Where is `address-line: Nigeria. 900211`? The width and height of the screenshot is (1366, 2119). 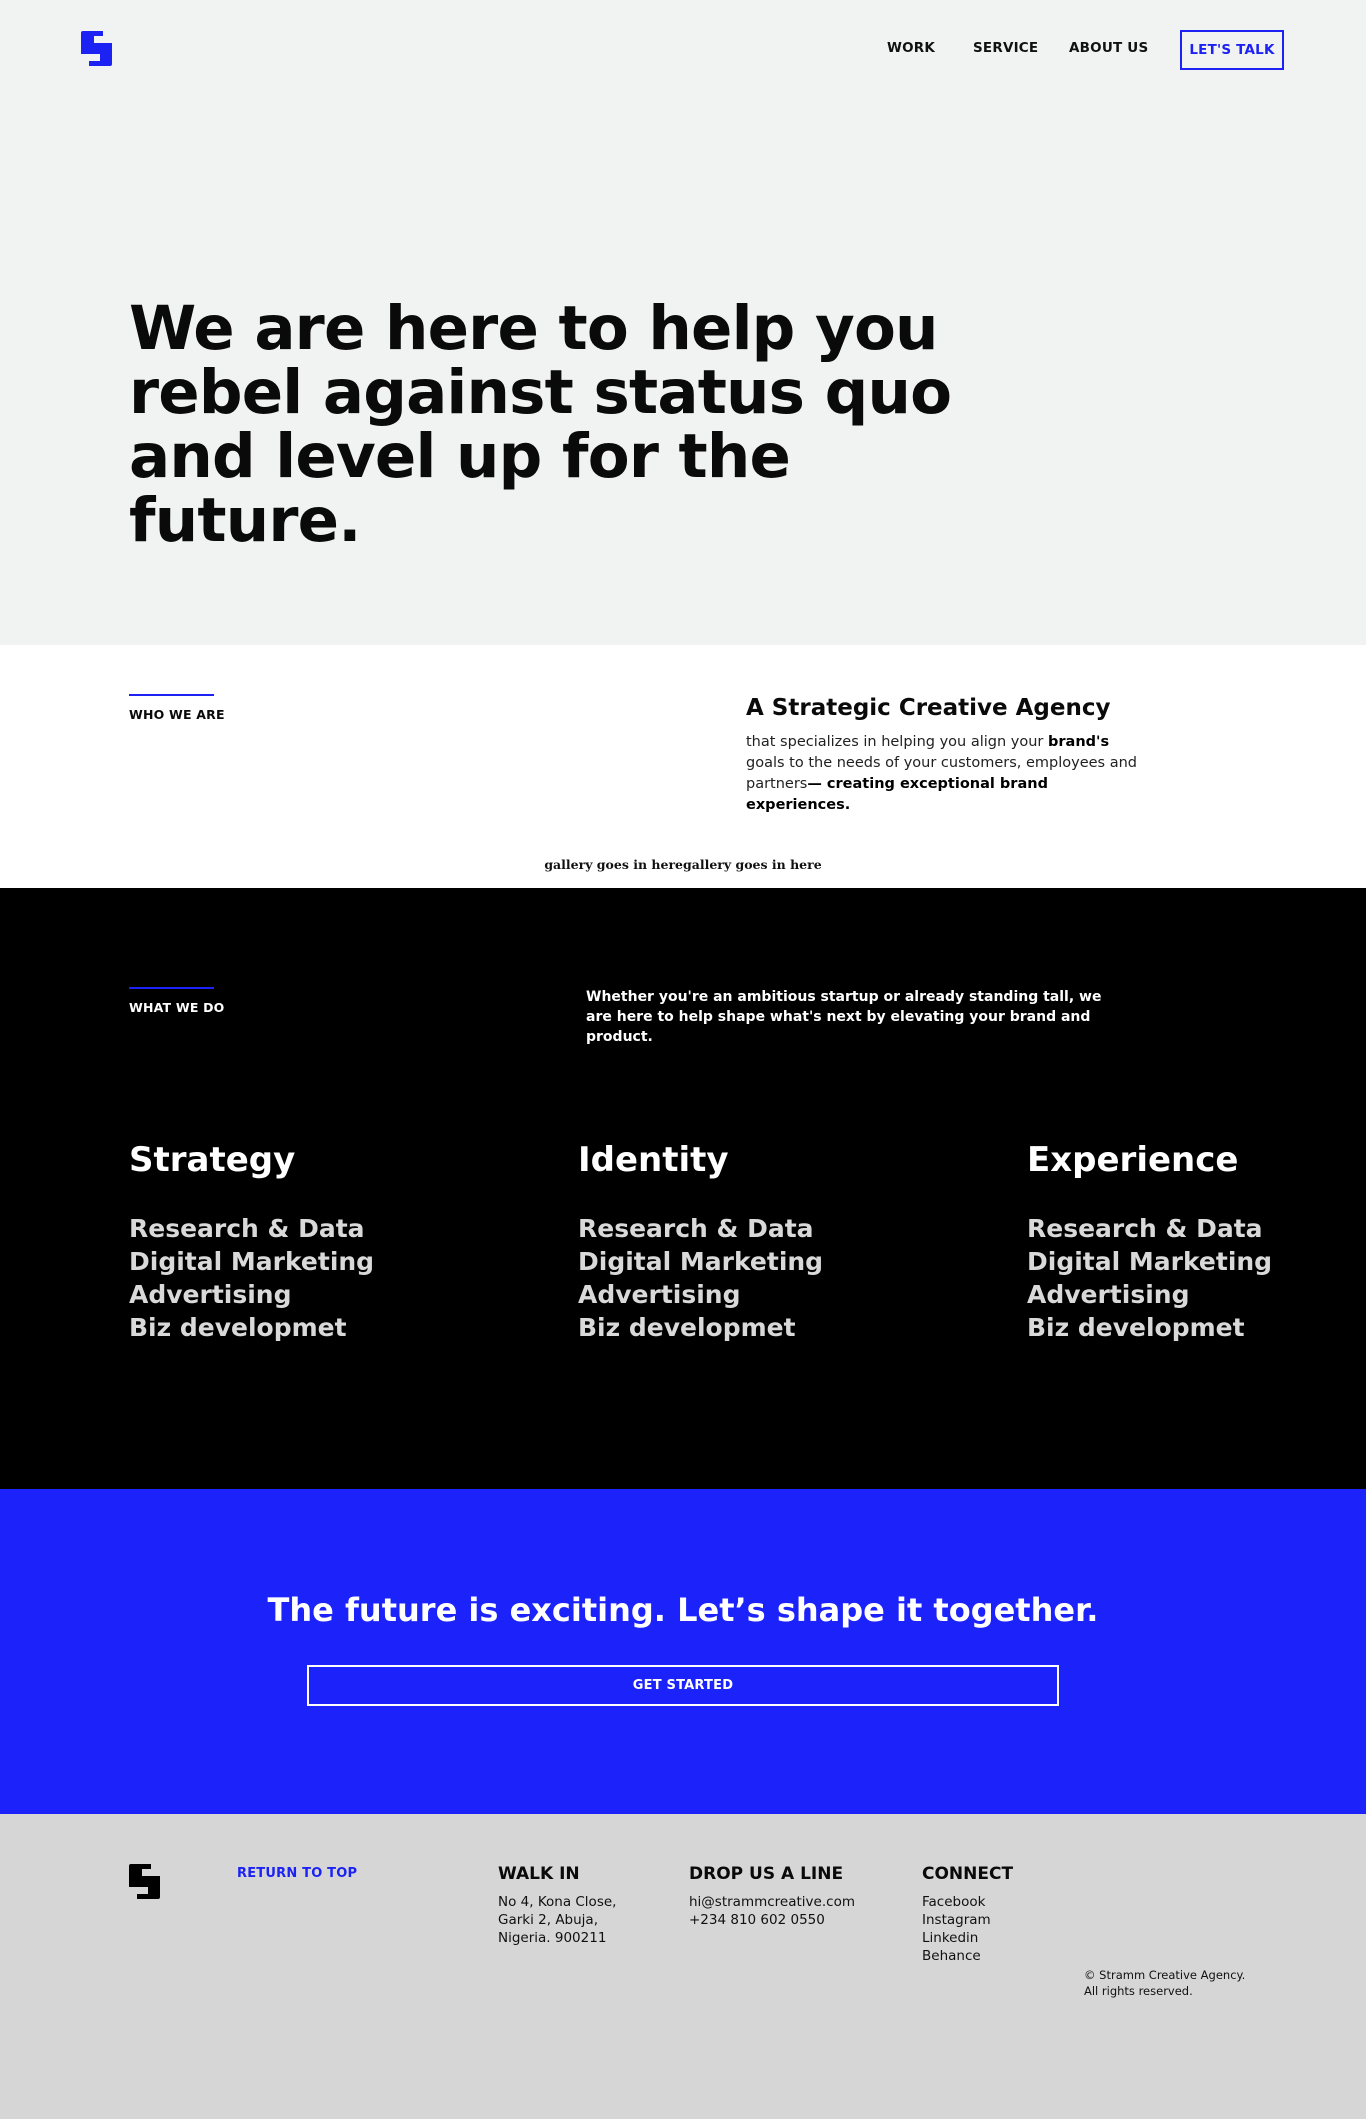
address-line: Nigeria. 900211 is located at coordinates (552, 1938).